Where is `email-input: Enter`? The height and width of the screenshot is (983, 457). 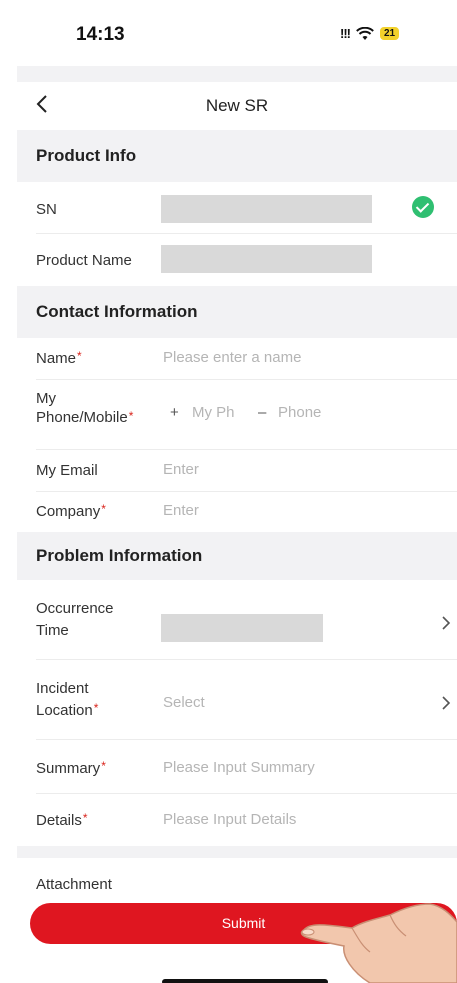 email-input: Enter is located at coordinates (181, 469).